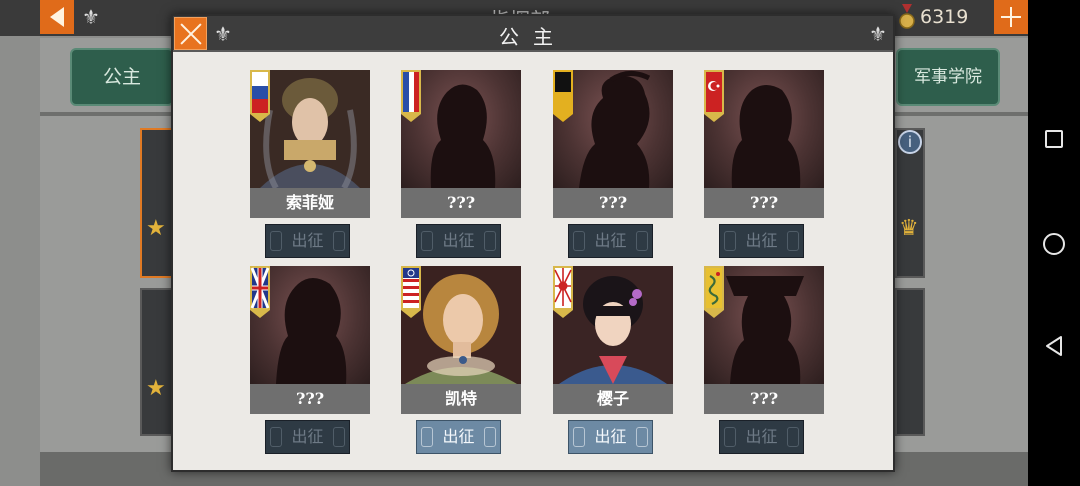 This screenshot has height=486, width=1080. What do you see at coordinates (909, 228) in the screenshot?
I see `crown-icon: ♛` at bounding box center [909, 228].